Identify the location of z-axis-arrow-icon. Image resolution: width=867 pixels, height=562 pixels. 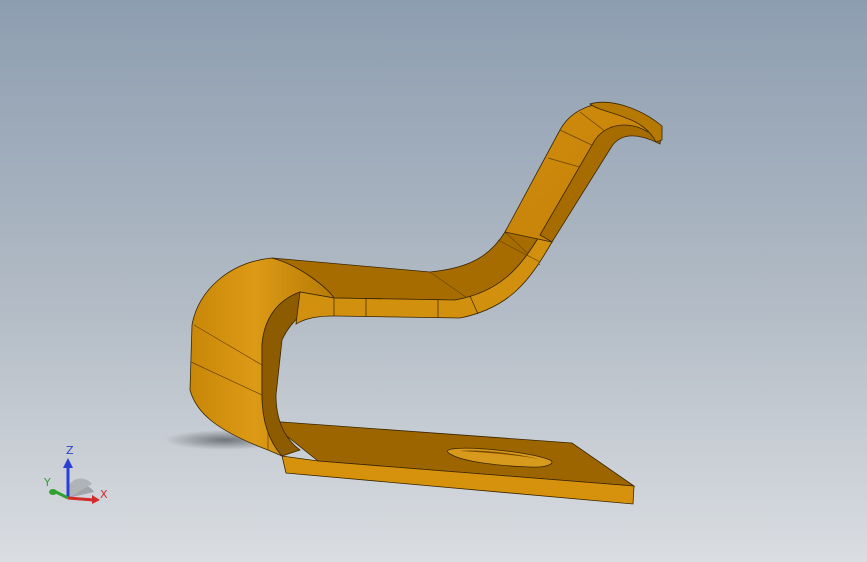
(68, 463).